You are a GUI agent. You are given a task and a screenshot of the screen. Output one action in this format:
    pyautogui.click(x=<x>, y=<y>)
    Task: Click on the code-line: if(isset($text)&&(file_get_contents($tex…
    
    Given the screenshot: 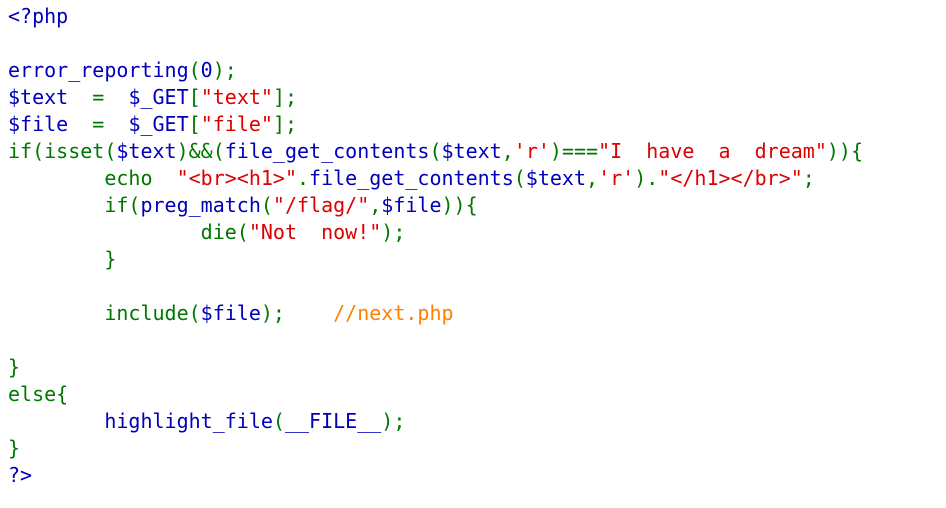 What is the action you would take?
    pyautogui.click(x=435, y=151)
    